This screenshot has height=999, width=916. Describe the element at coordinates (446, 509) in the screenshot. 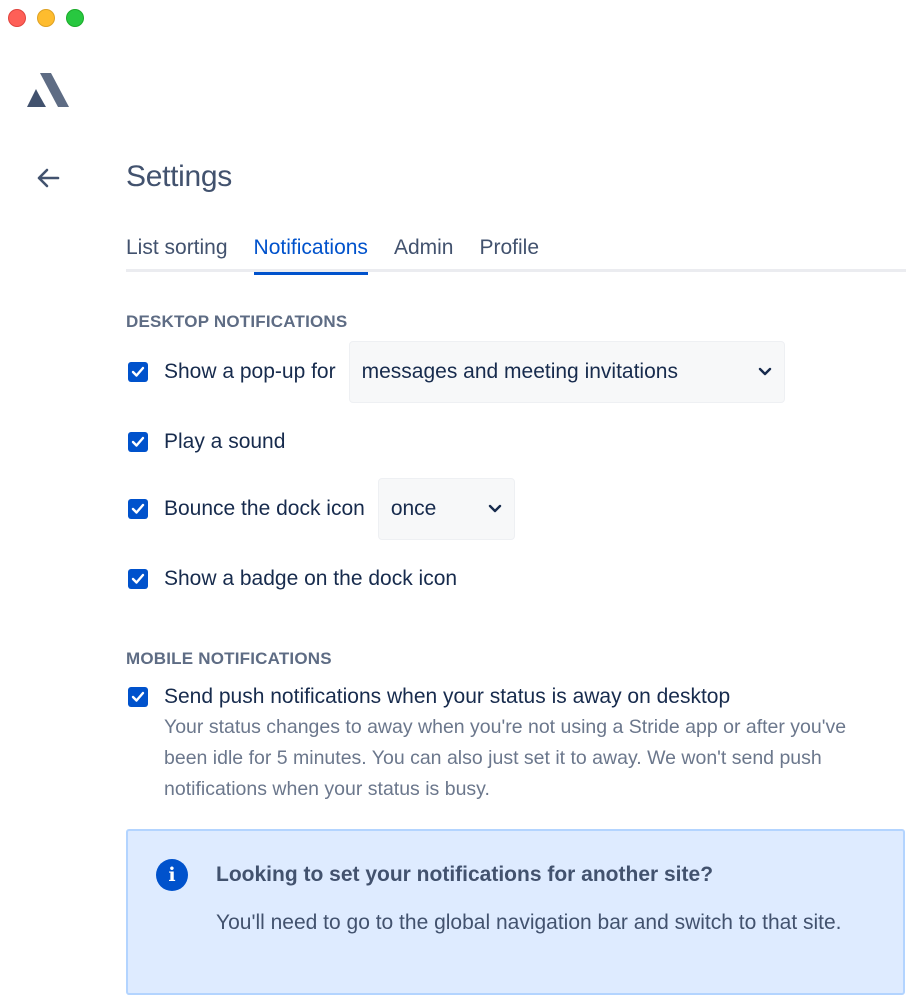

I see `bounce-frequency-select: once` at that location.